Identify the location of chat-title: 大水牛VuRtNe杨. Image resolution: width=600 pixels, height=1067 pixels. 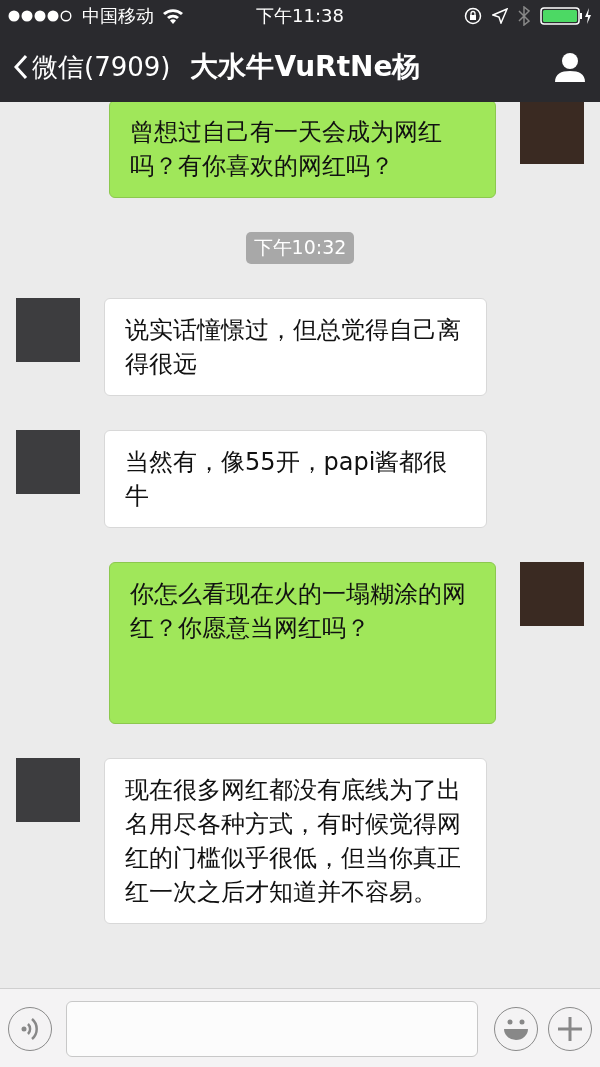
(305, 67).